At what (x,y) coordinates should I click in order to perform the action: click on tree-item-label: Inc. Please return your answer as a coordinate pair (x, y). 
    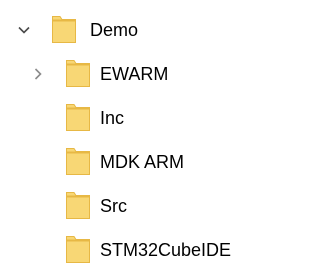
    Looking at the image, I should click on (112, 118).